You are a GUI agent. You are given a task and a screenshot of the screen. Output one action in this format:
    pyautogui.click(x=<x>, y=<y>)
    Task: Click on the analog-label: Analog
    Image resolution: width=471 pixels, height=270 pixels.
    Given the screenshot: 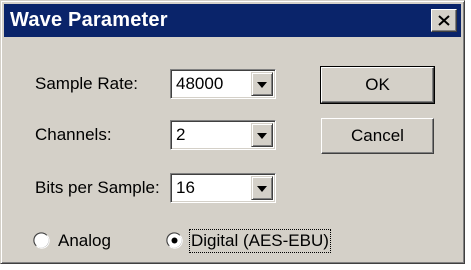 What is the action you would take?
    pyautogui.click(x=84, y=241)
    